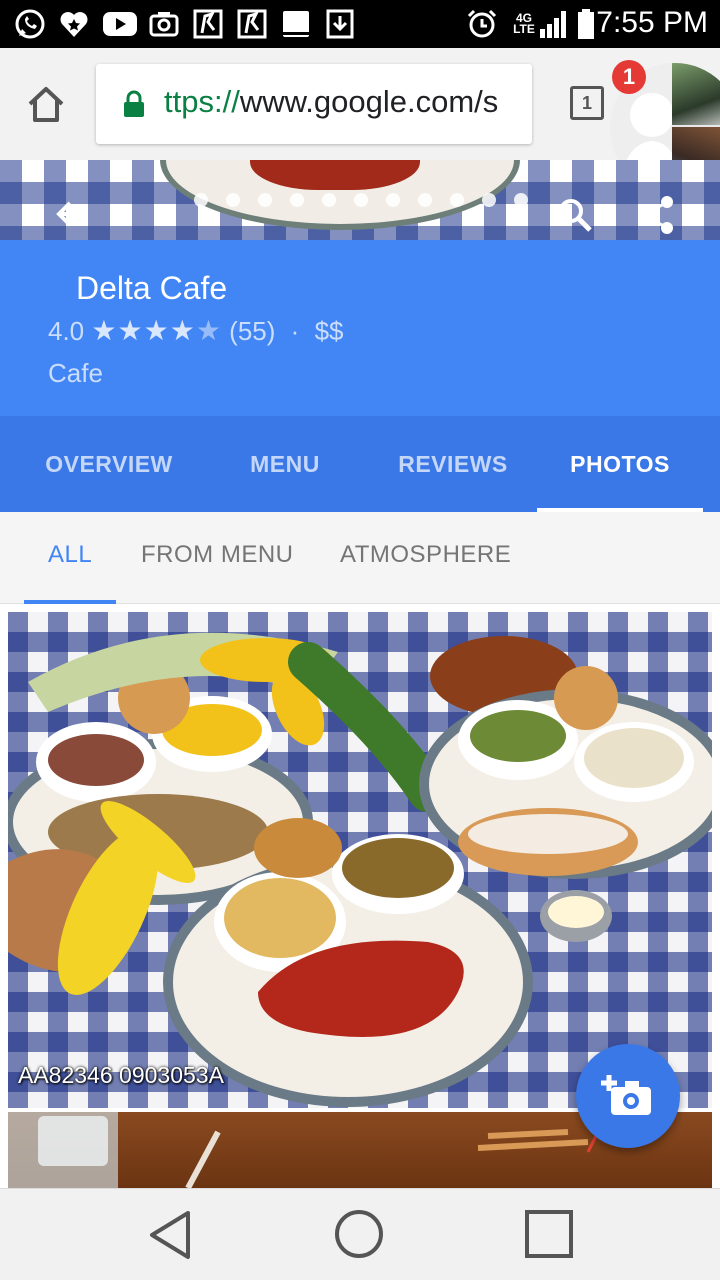  I want to click on place-header: Delta Cafe 4.0 ★★★★★ (55) · $$ Cafe, so click(360, 328).